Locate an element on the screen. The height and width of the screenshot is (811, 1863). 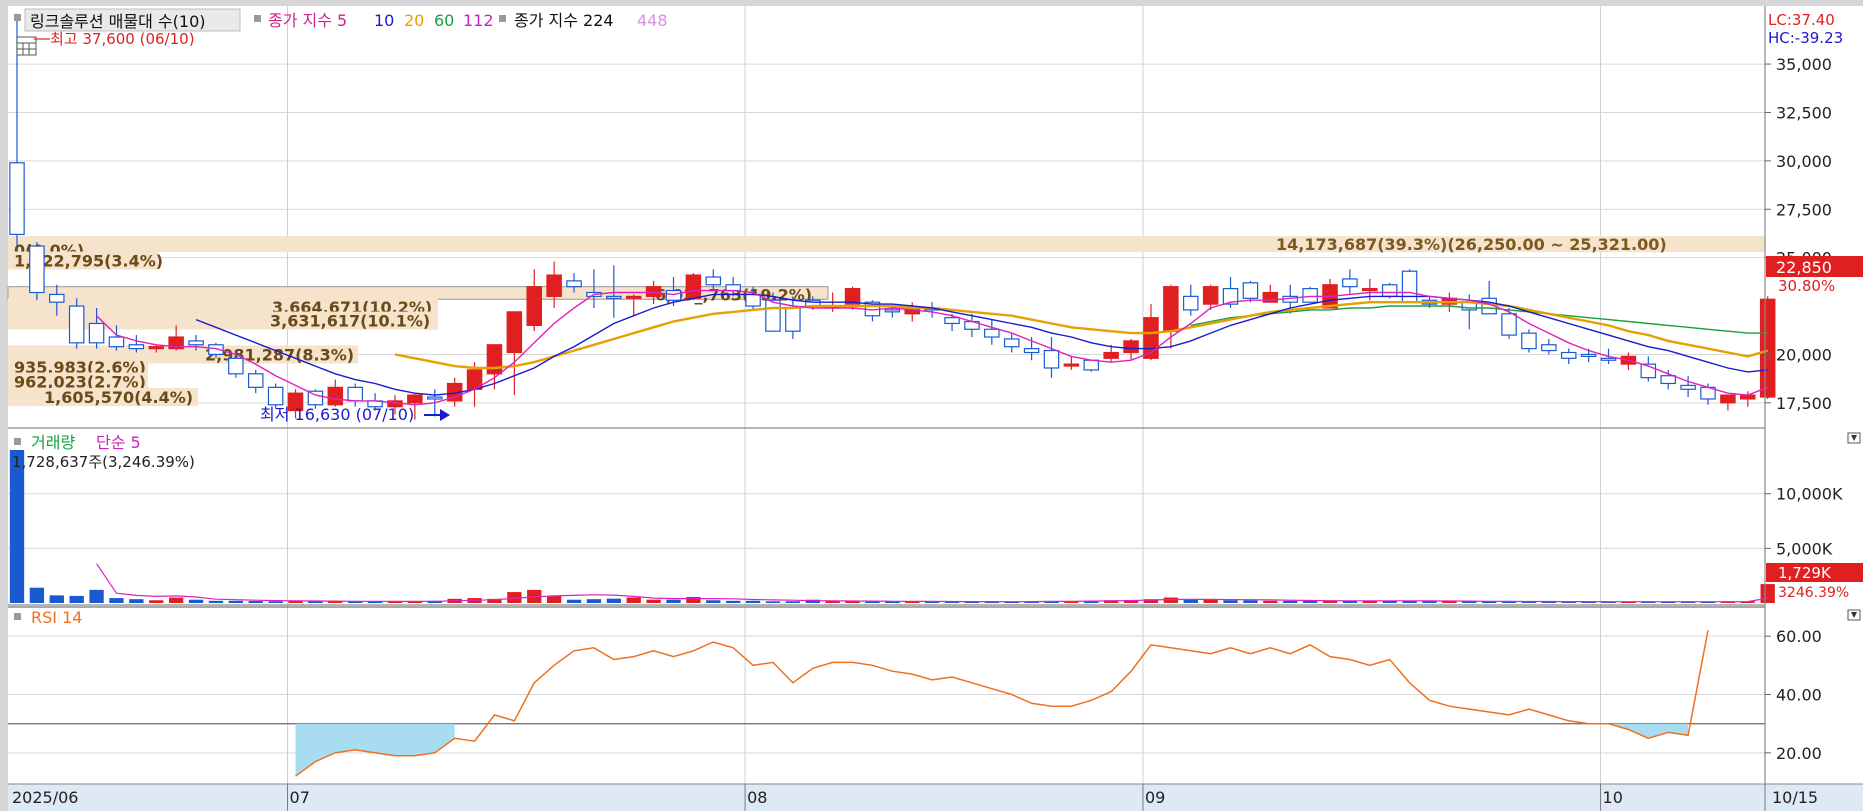
volume-tick-label: 10,000K is located at coordinates (1809, 494).